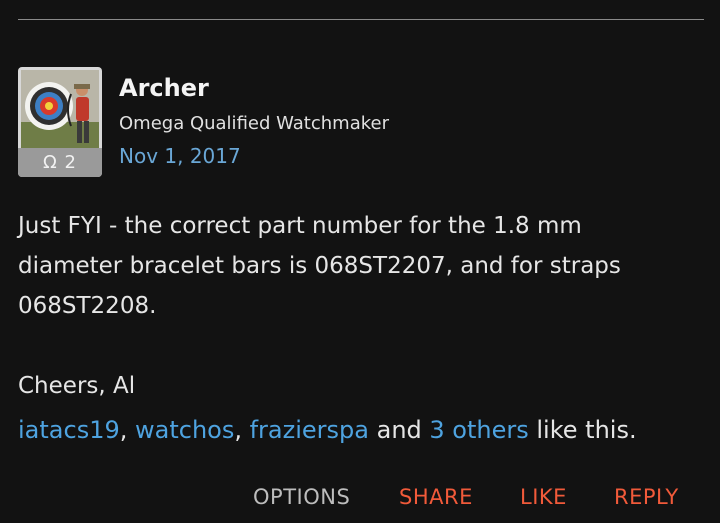 The image size is (720, 523). I want to click on post-date: Nov 1, 2017, so click(180, 156).